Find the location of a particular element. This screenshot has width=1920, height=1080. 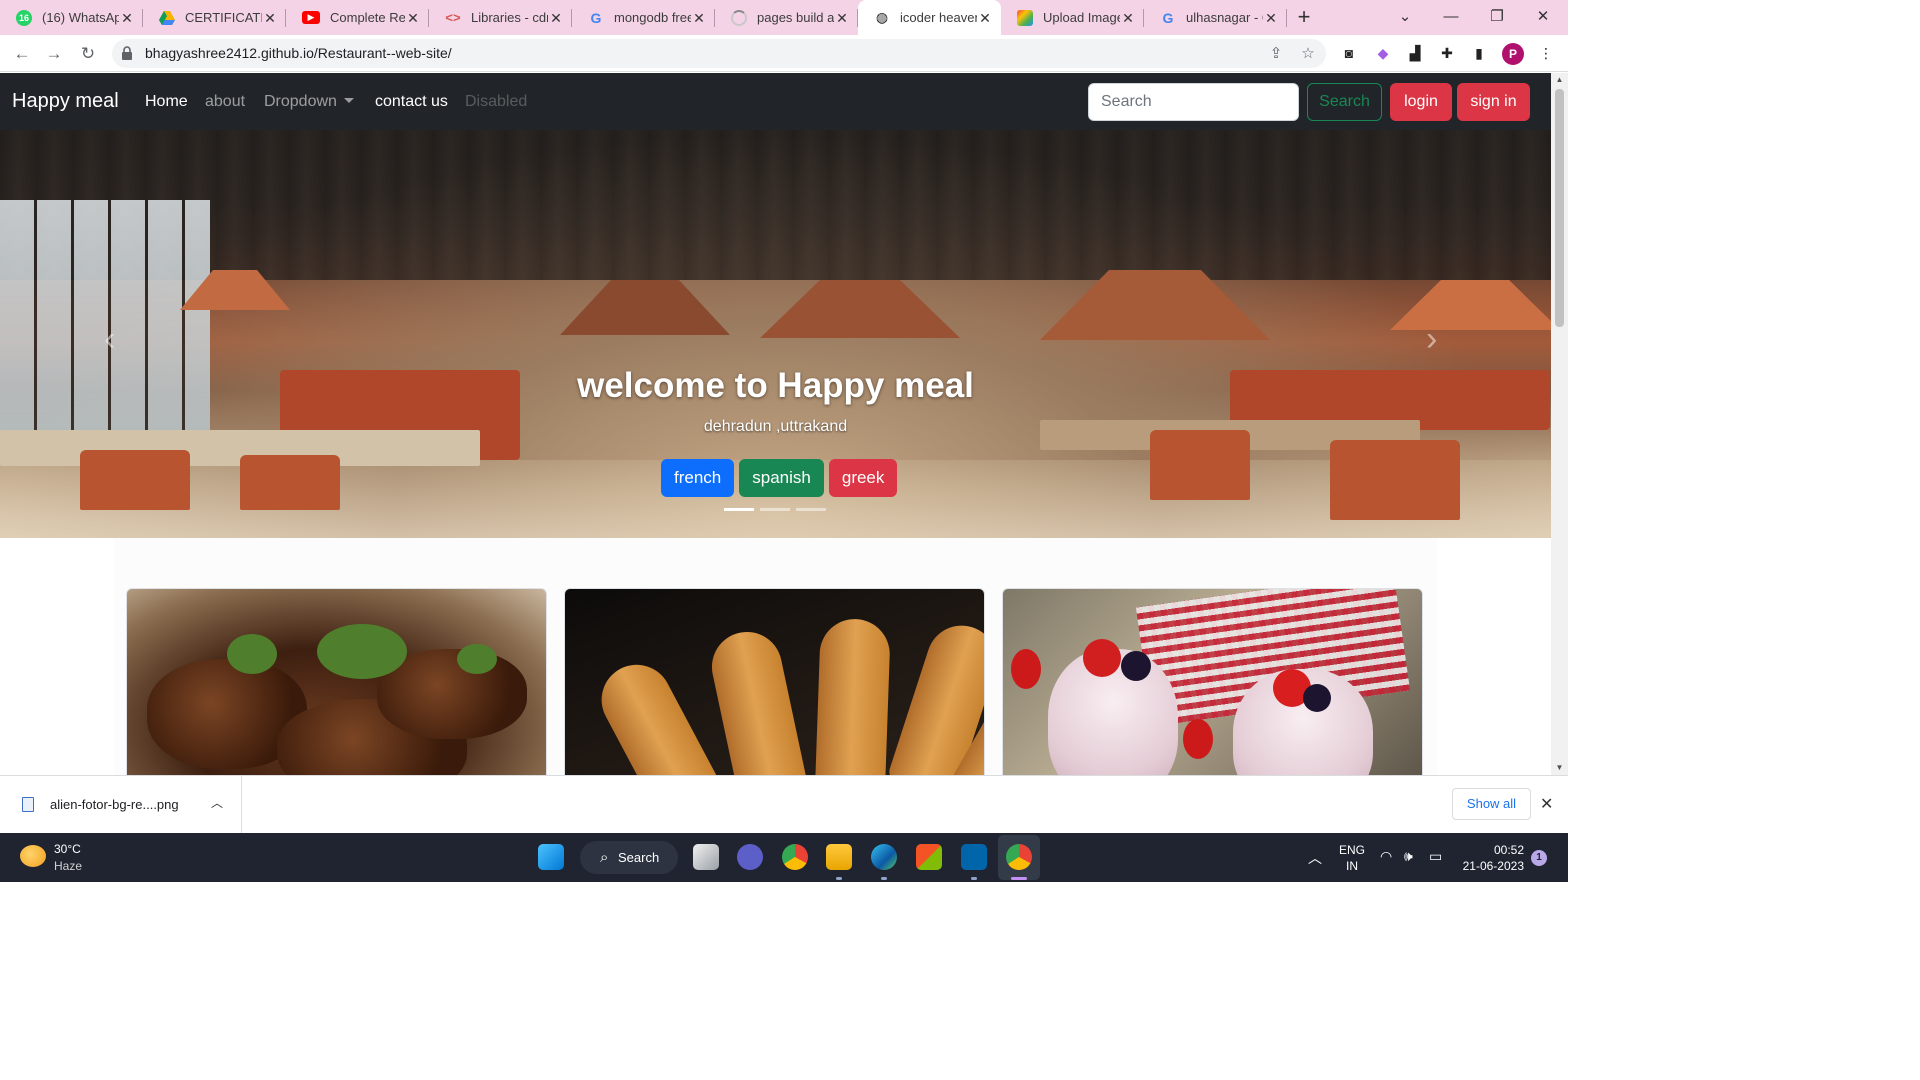

tab-title: icoder heaven is located at coordinates (938, 17).